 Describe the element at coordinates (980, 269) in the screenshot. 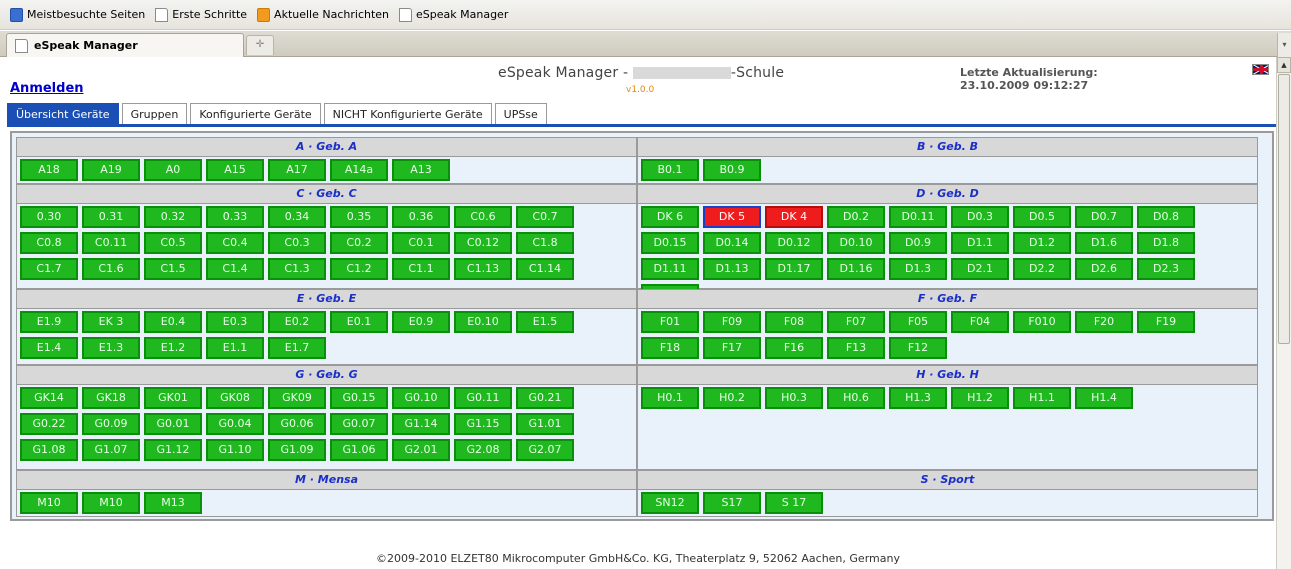

I see `device-button: D2.1` at that location.